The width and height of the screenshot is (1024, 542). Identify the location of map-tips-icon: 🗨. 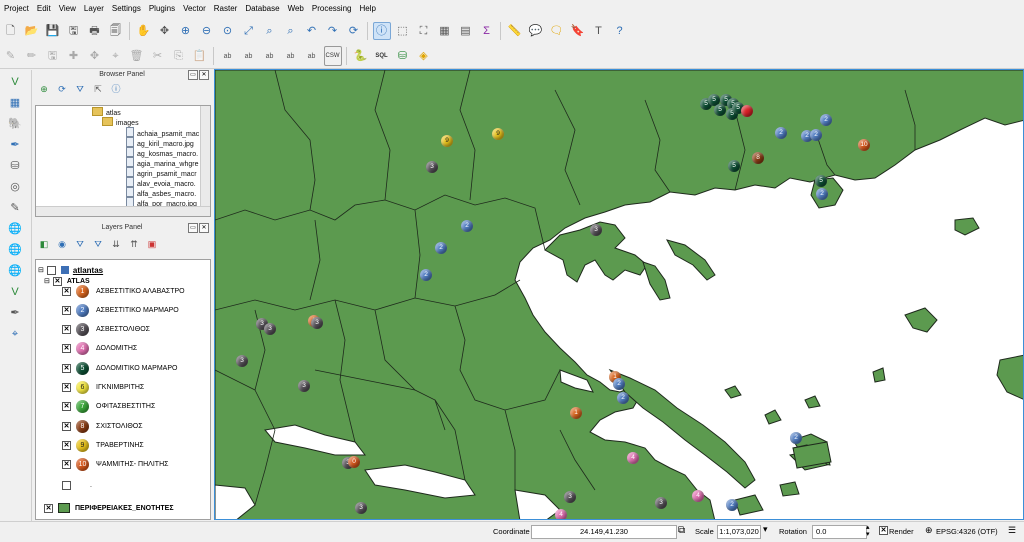
(557, 31).